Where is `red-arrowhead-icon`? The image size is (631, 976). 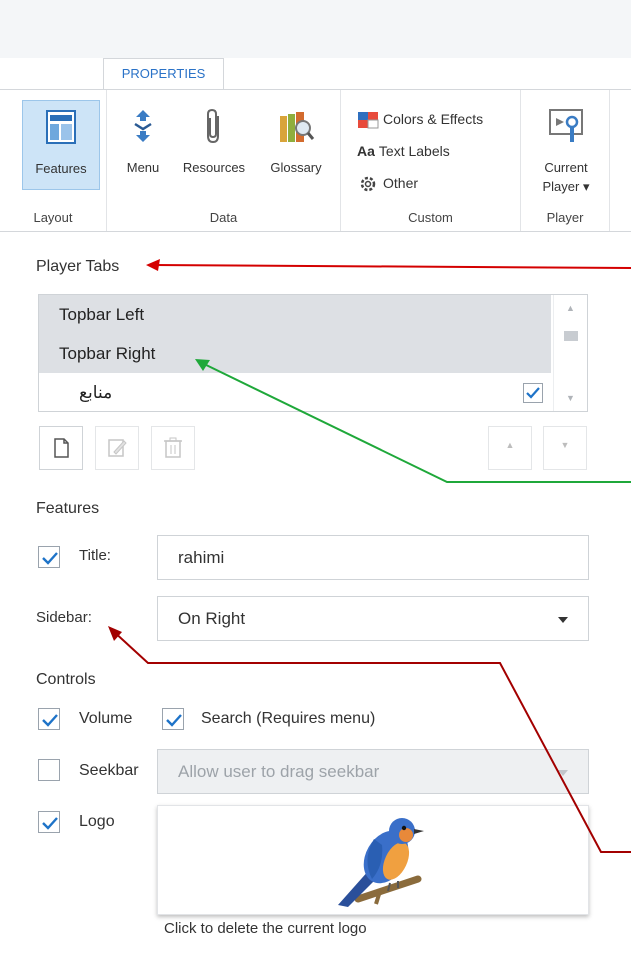
red-arrowhead-icon is located at coordinates (153, 265).